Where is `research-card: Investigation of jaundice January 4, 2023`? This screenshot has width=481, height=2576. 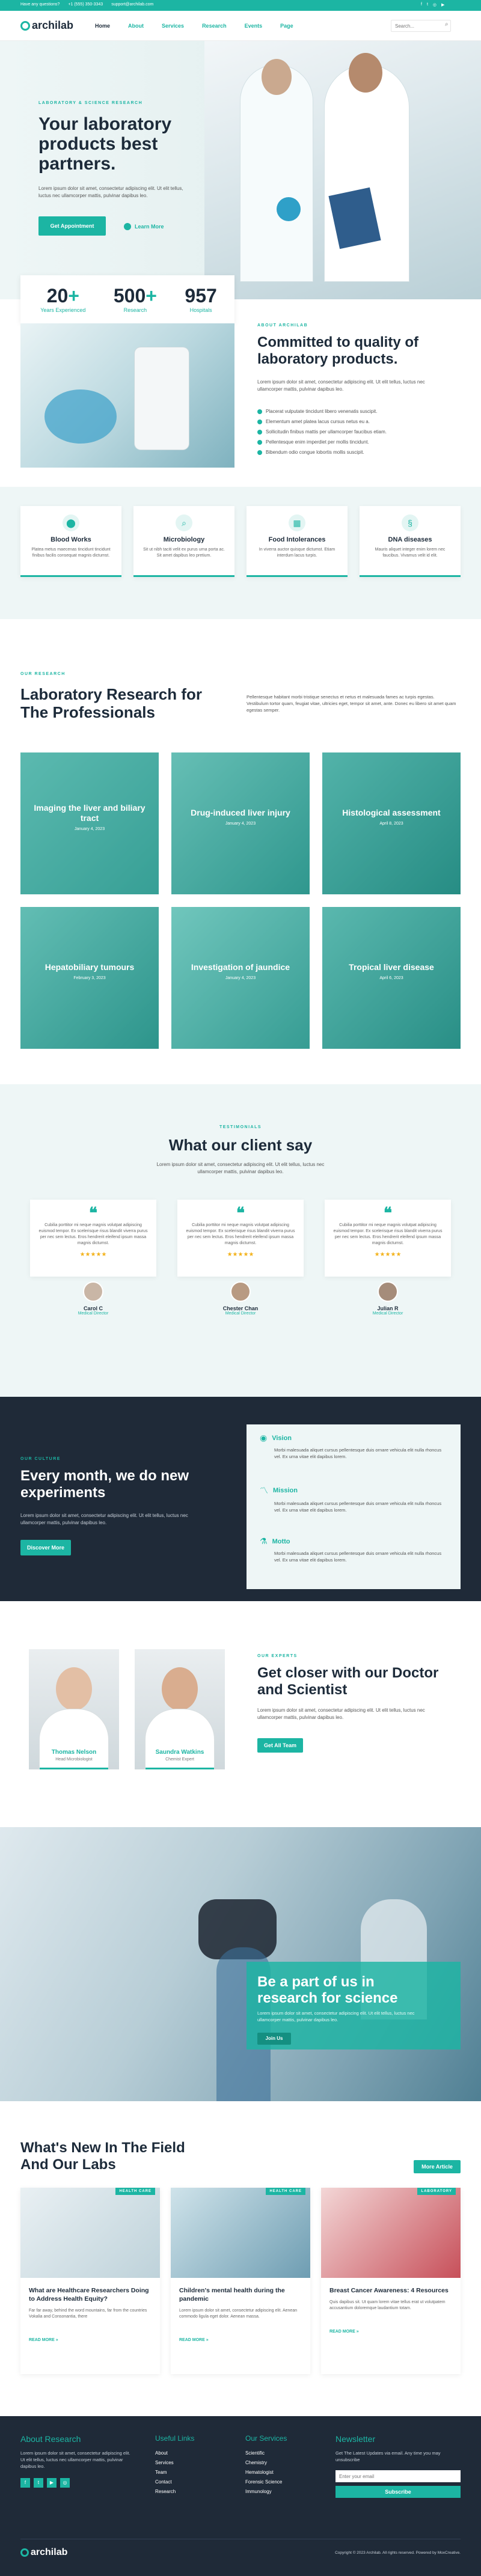 research-card: Investigation of jaundice January 4, 2023 is located at coordinates (240, 978).